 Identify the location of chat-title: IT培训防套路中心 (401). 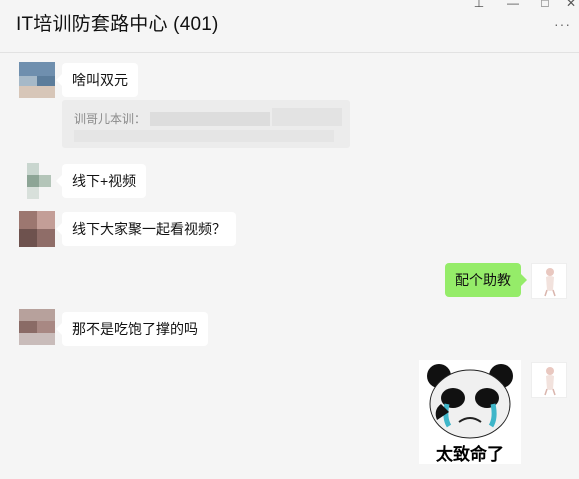
(117, 24).